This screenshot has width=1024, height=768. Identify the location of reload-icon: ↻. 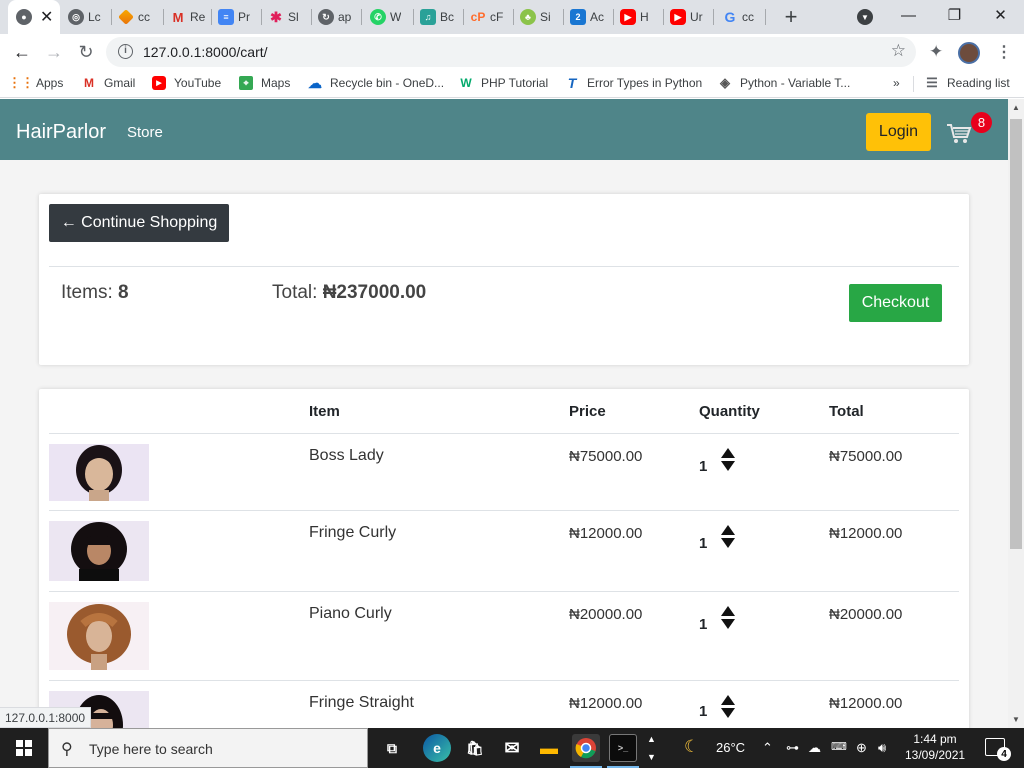
(86, 52).